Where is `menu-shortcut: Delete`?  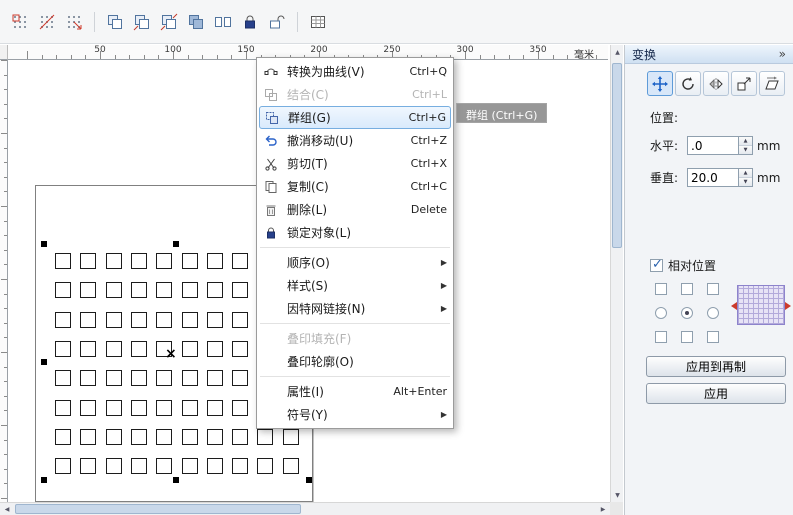 menu-shortcut: Delete is located at coordinates (428, 209).